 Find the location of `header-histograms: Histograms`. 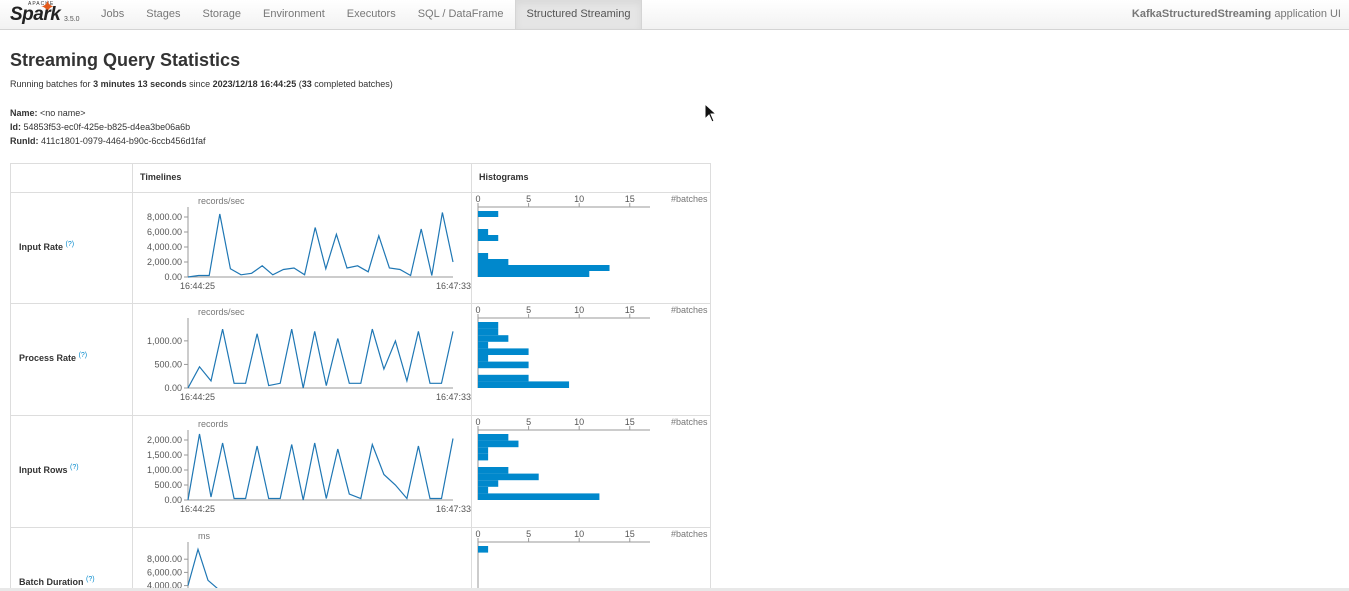

header-histograms: Histograms is located at coordinates (504, 177).